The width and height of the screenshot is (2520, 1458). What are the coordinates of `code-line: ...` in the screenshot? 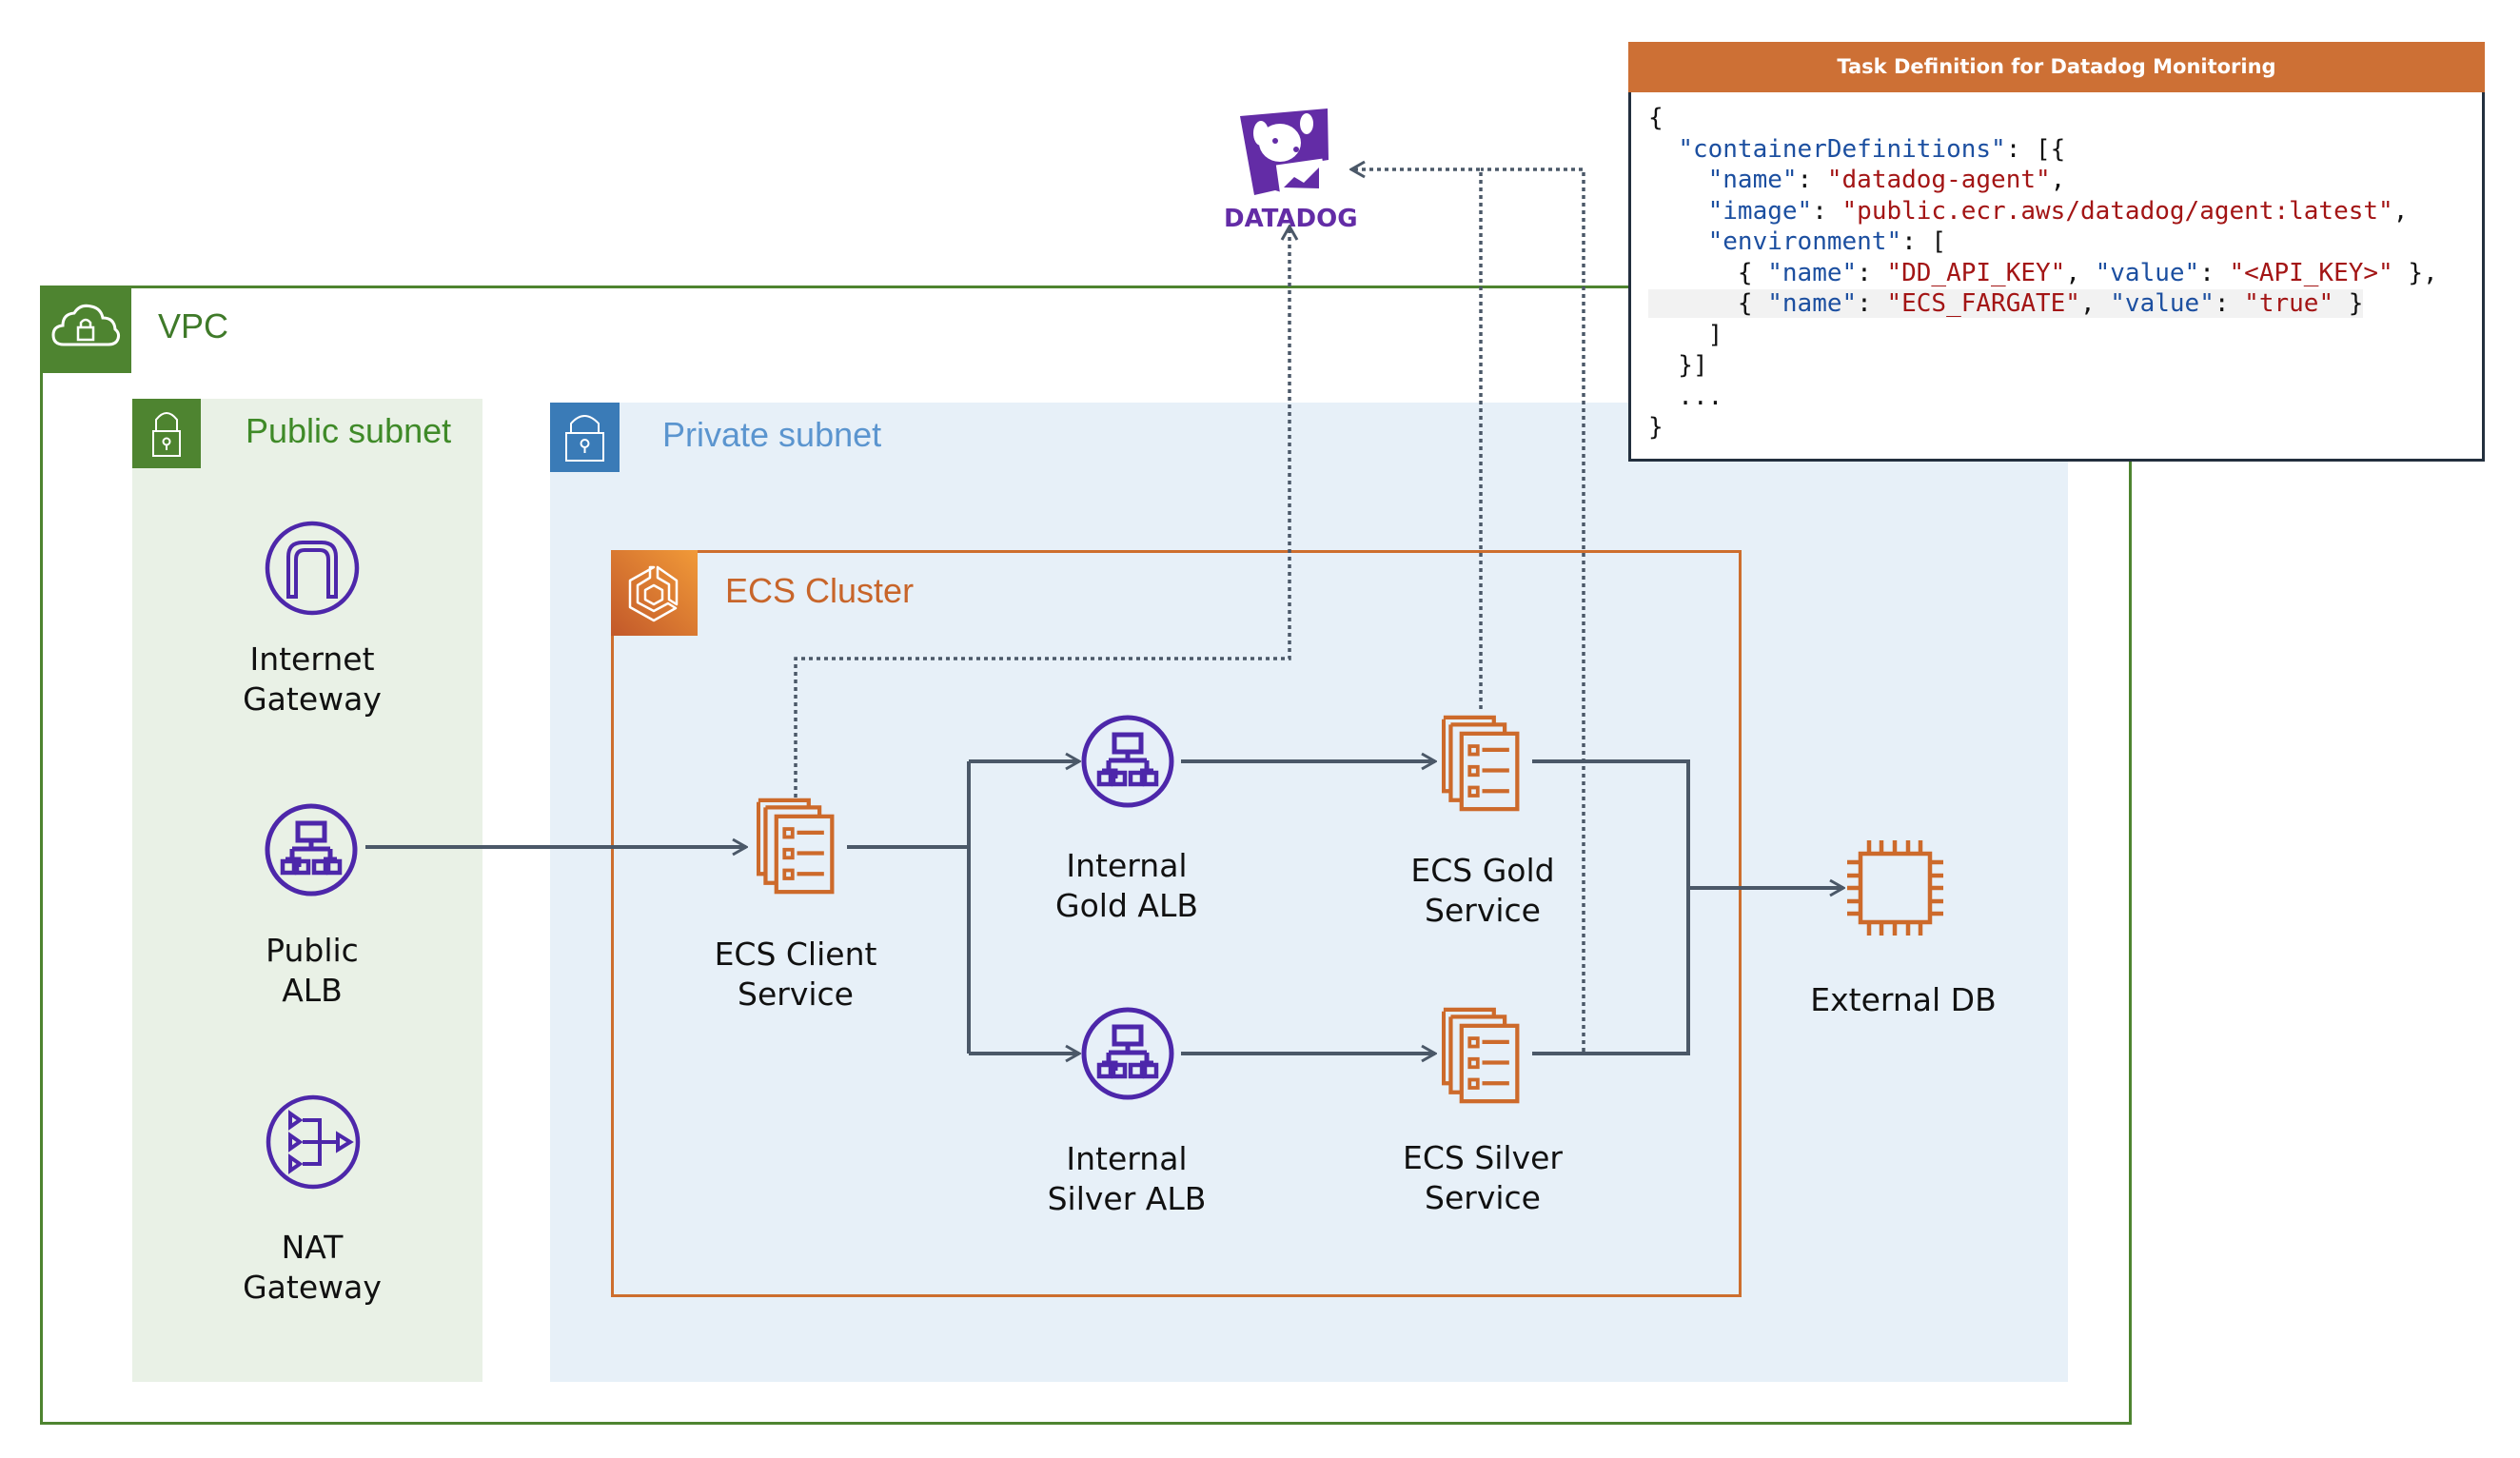 It's located at (1685, 396).